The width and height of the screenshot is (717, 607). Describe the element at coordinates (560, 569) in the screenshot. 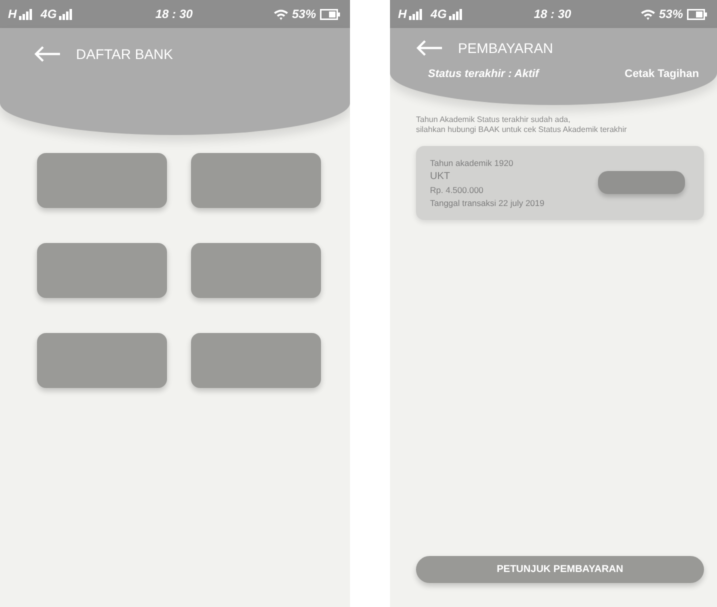

I see `payment-guide-button: PETUNJUK PEMBAYARAN` at that location.